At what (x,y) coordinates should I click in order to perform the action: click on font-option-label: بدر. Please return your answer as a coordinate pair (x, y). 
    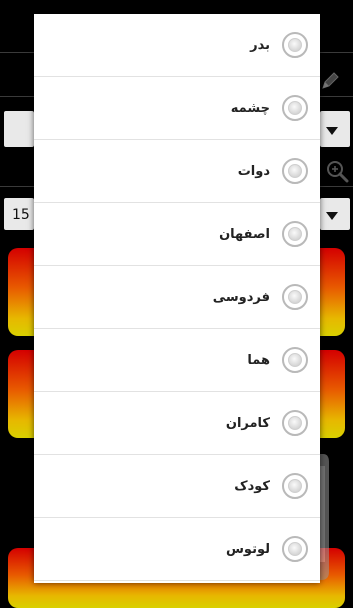
    Looking at the image, I should click on (260, 45).